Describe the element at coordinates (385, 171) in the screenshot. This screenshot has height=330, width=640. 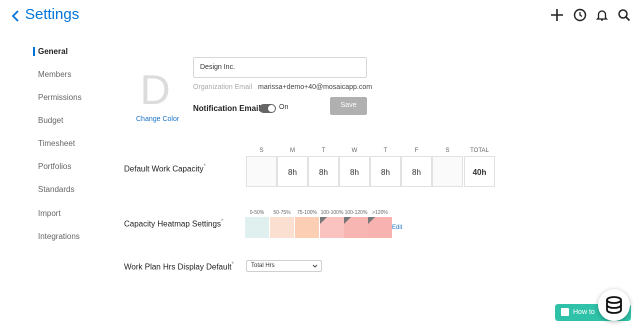
I see `capacity-cell-thu: 8h` at that location.